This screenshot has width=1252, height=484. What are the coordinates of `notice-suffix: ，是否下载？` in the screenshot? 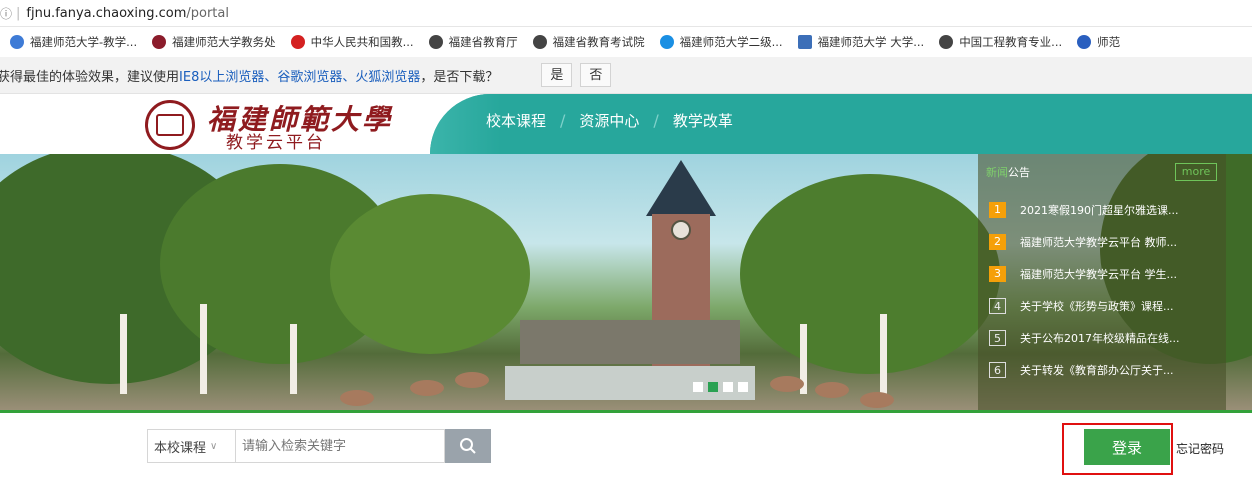 It's located at (459, 77).